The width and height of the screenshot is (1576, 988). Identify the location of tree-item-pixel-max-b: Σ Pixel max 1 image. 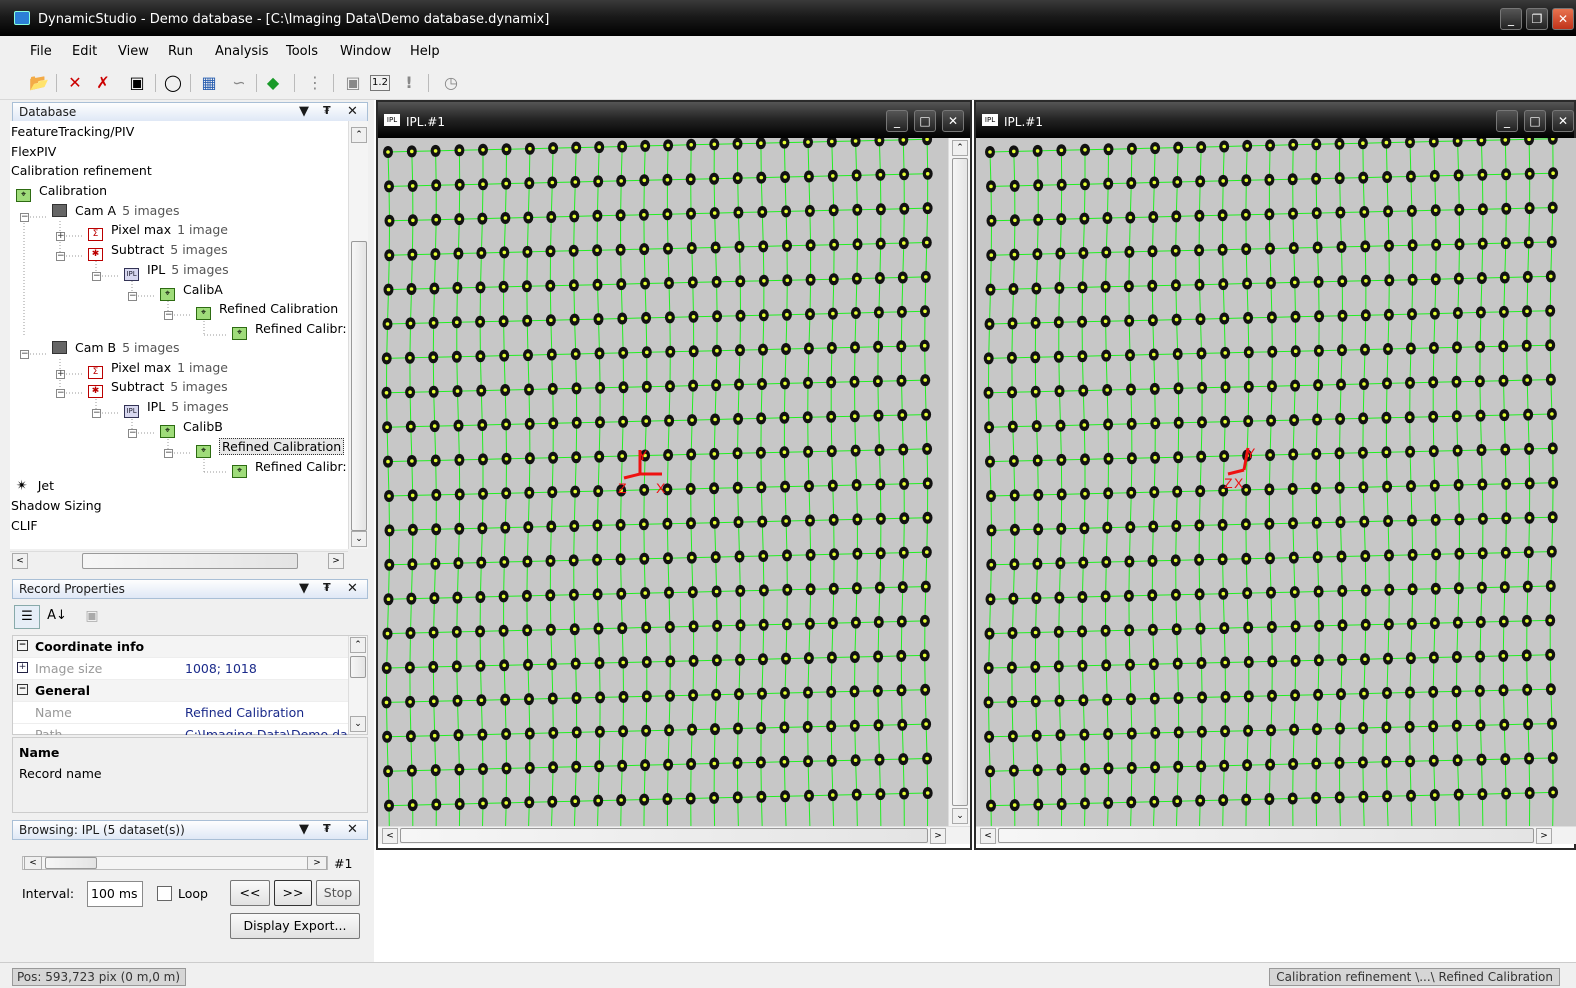
(158, 369).